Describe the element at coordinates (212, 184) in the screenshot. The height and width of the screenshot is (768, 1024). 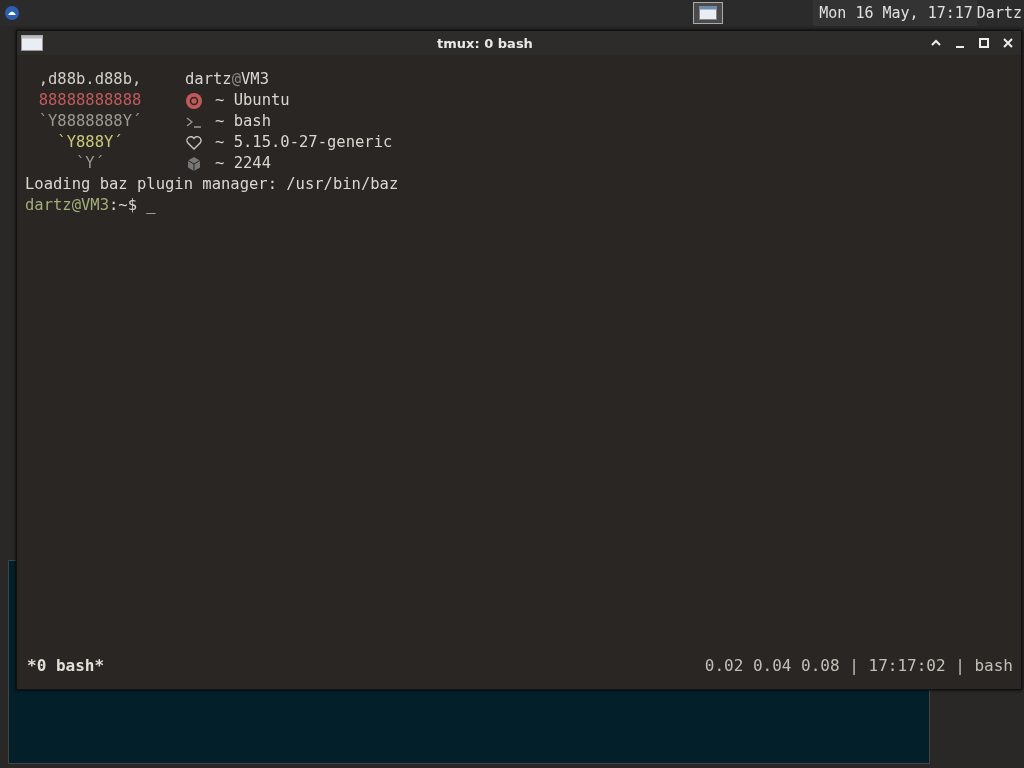
I see `output-line: Loading baz plugin manager: /usr/bin/baz` at that location.